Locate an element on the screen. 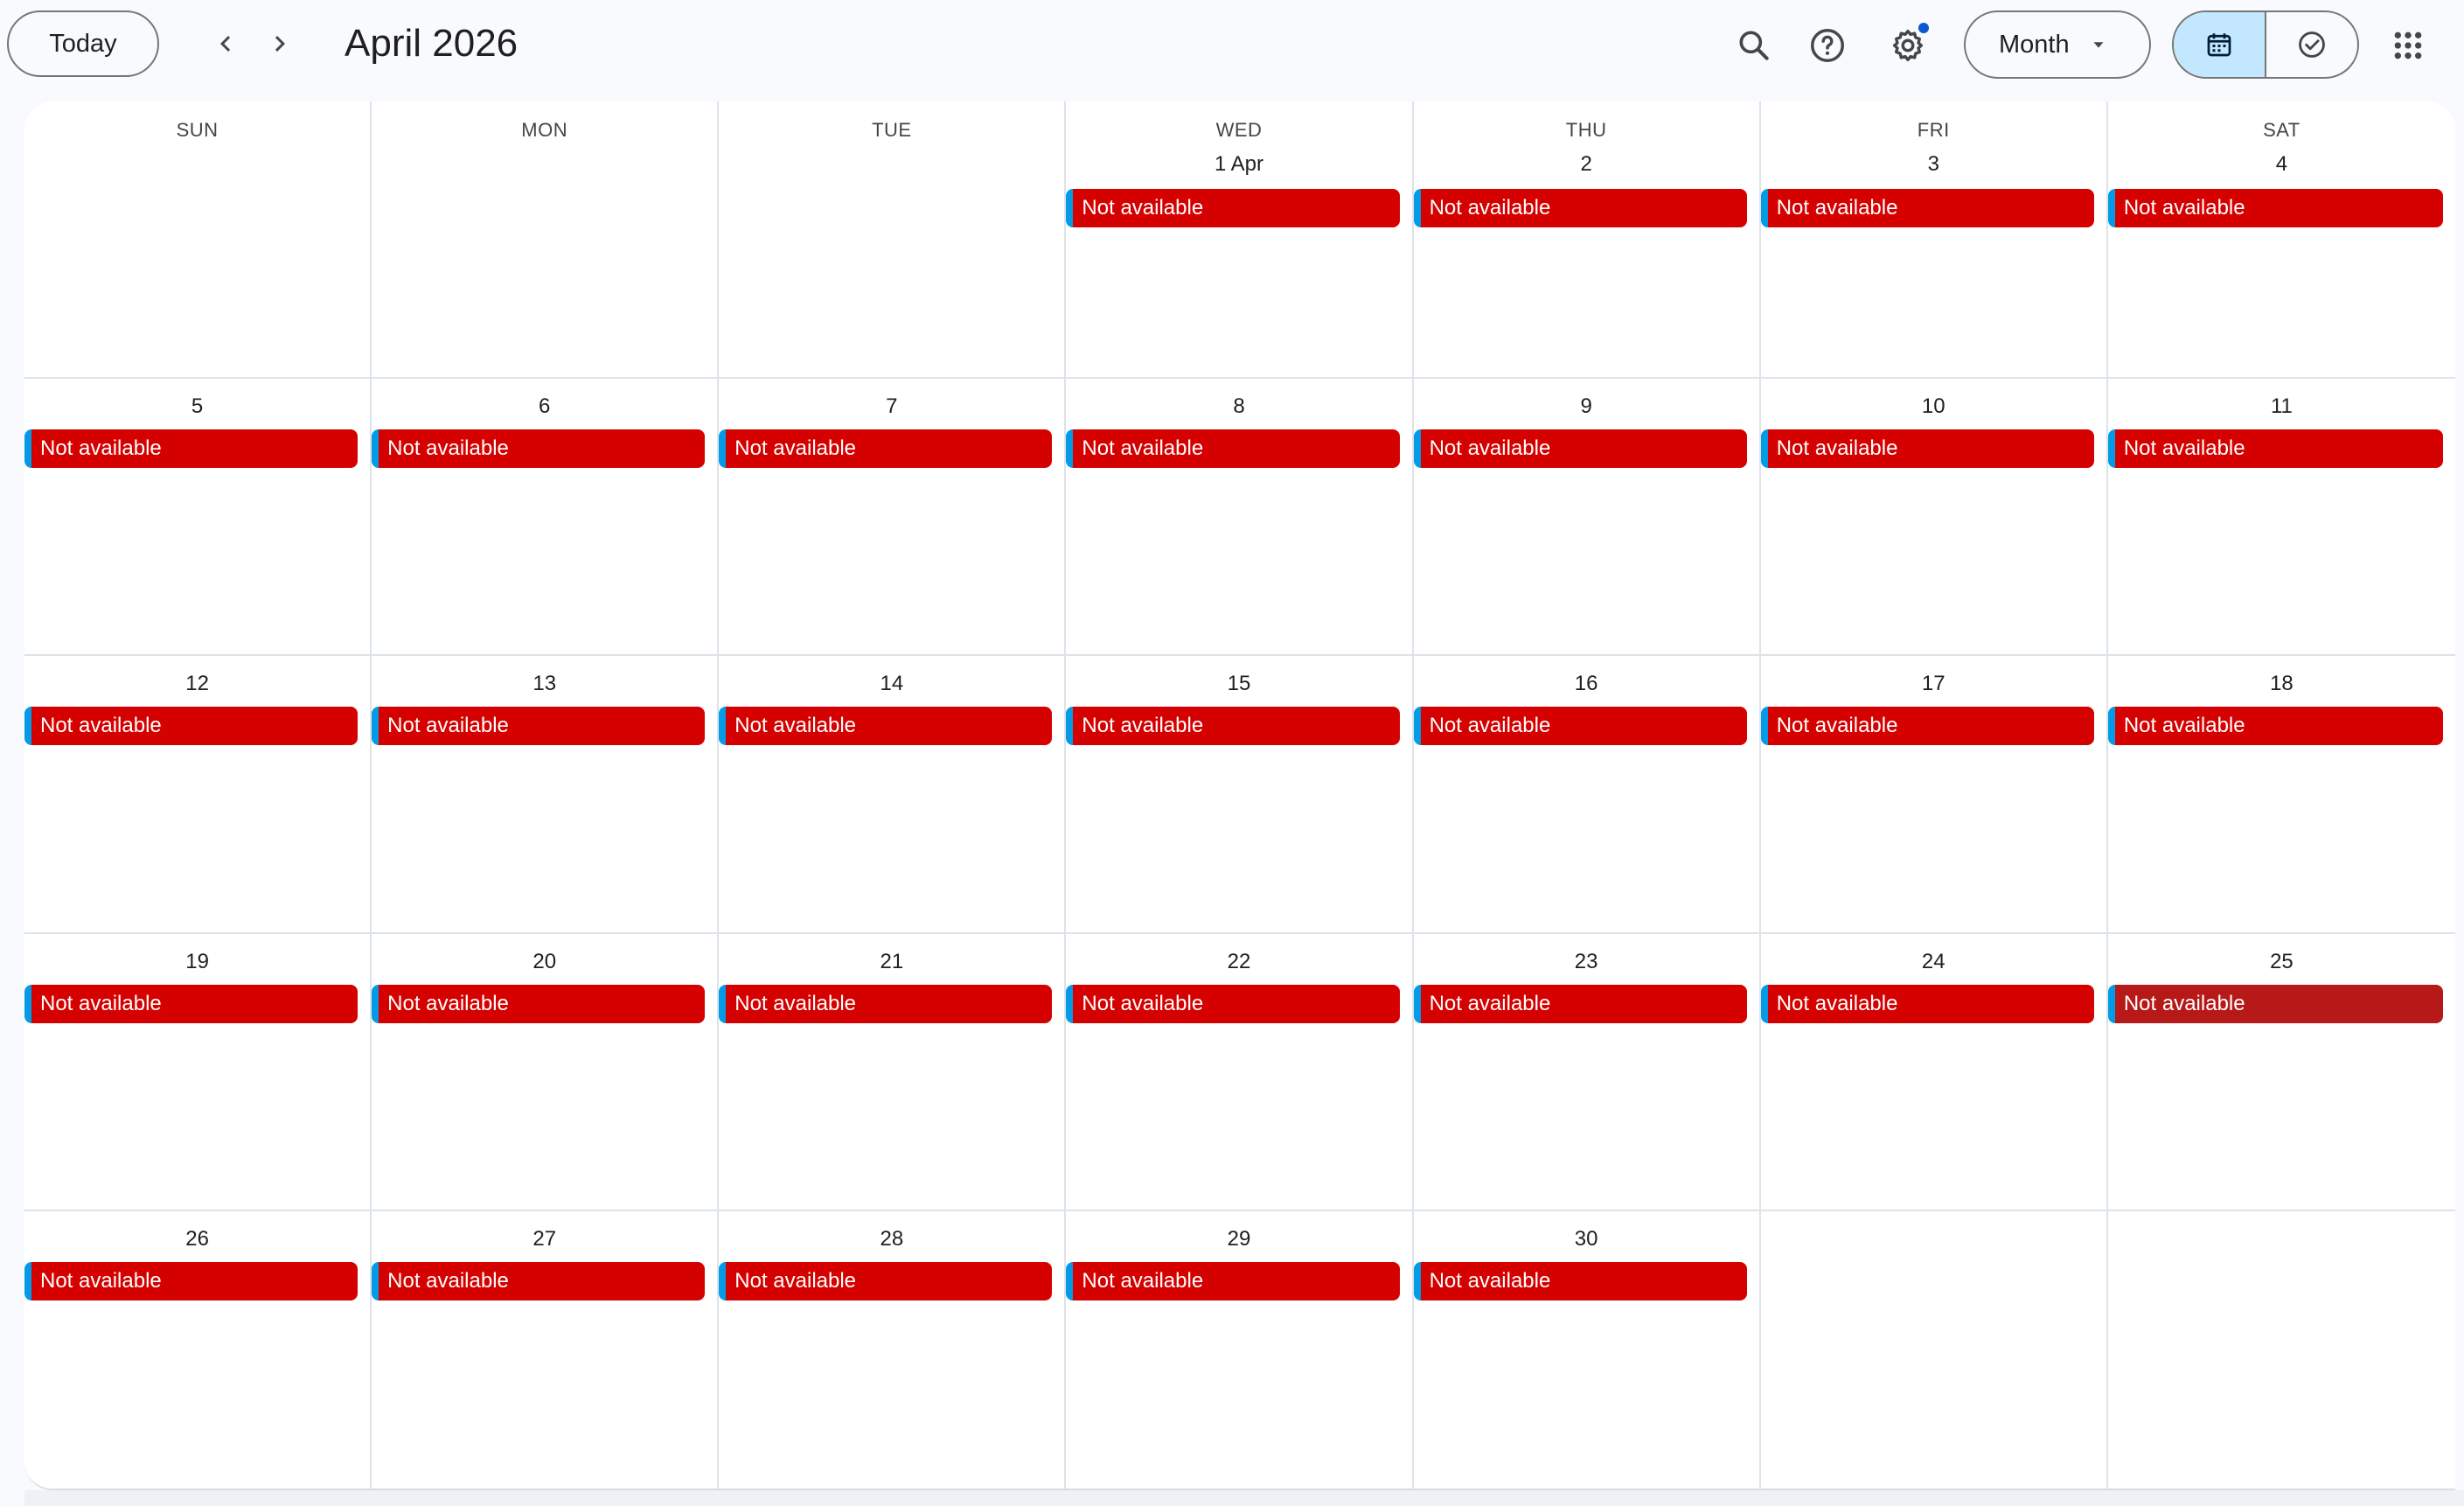  day-cell: 10 Not available is located at coordinates (1934, 518).